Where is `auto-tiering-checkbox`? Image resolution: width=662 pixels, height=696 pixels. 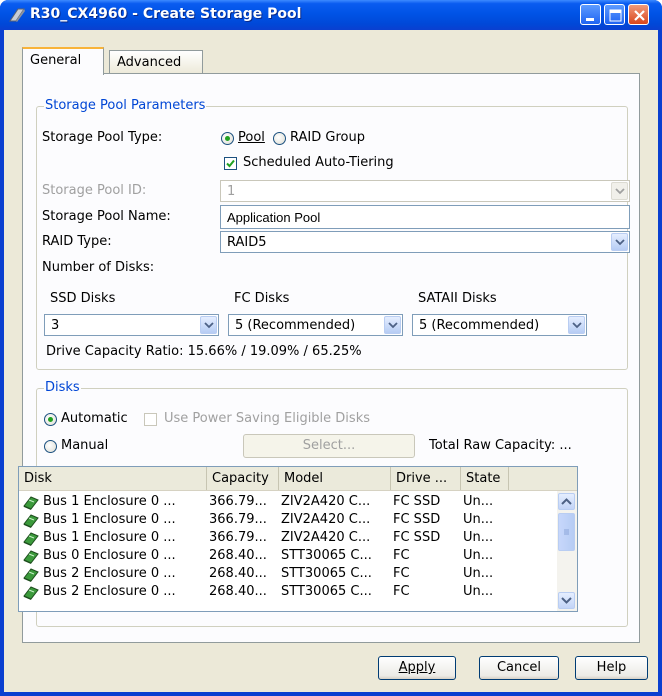
auto-tiering-checkbox is located at coordinates (230, 163).